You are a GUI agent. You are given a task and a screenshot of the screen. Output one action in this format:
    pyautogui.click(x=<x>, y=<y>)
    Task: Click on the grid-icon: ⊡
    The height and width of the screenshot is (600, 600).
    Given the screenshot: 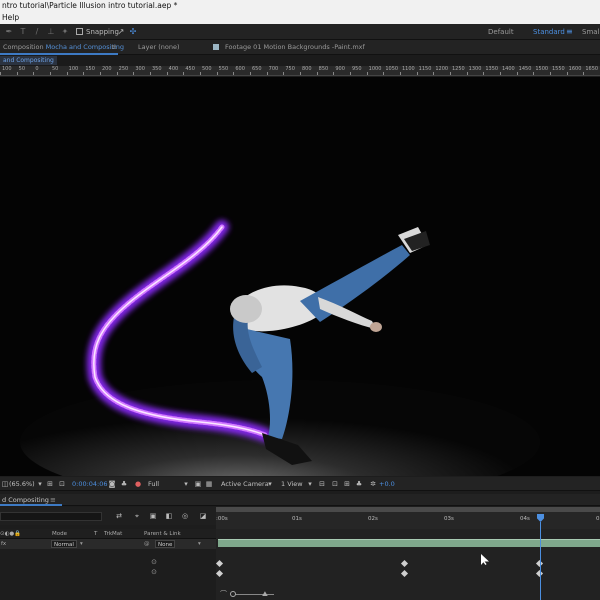 What is the action you would take?
    pyautogui.click(x=62, y=484)
    